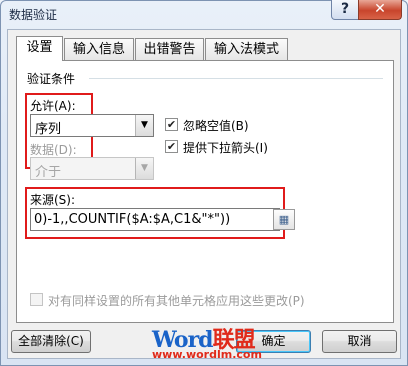 The width and height of the screenshot is (408, 366). I want to click on allow-value: 序列, so click(48, 129).